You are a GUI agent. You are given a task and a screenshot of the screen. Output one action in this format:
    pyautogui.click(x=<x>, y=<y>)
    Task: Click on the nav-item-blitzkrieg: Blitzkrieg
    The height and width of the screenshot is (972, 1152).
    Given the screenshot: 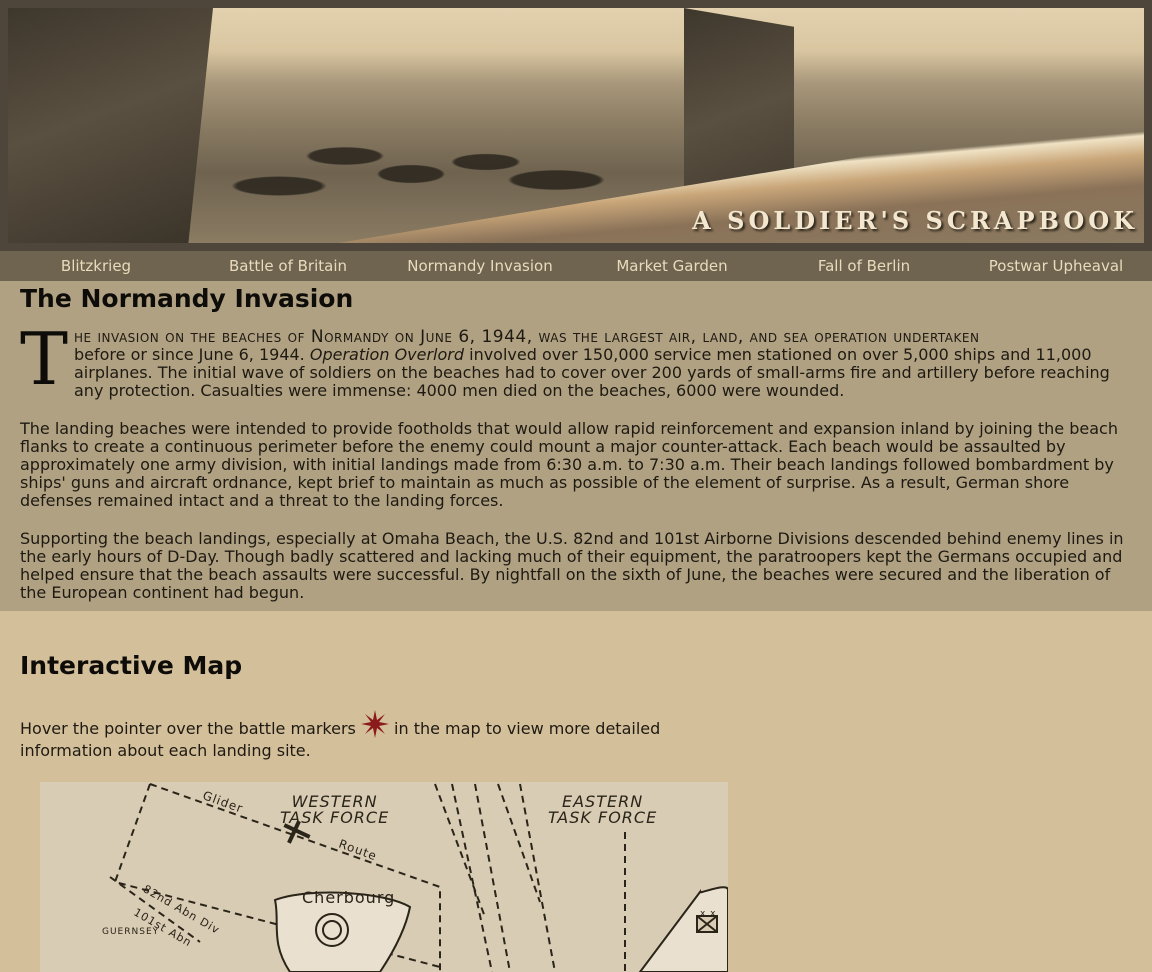 What is the action you would take?
    pyautogui.click(x=96, y=266)
    